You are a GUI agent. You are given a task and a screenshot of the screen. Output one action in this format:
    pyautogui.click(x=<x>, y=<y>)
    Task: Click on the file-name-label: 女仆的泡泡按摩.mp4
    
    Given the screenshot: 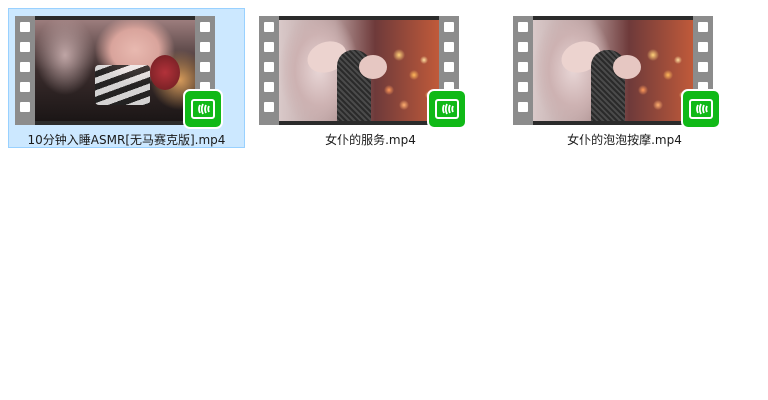 What is the action you would take?
    pyautogui.click(x=624, y=140)
    